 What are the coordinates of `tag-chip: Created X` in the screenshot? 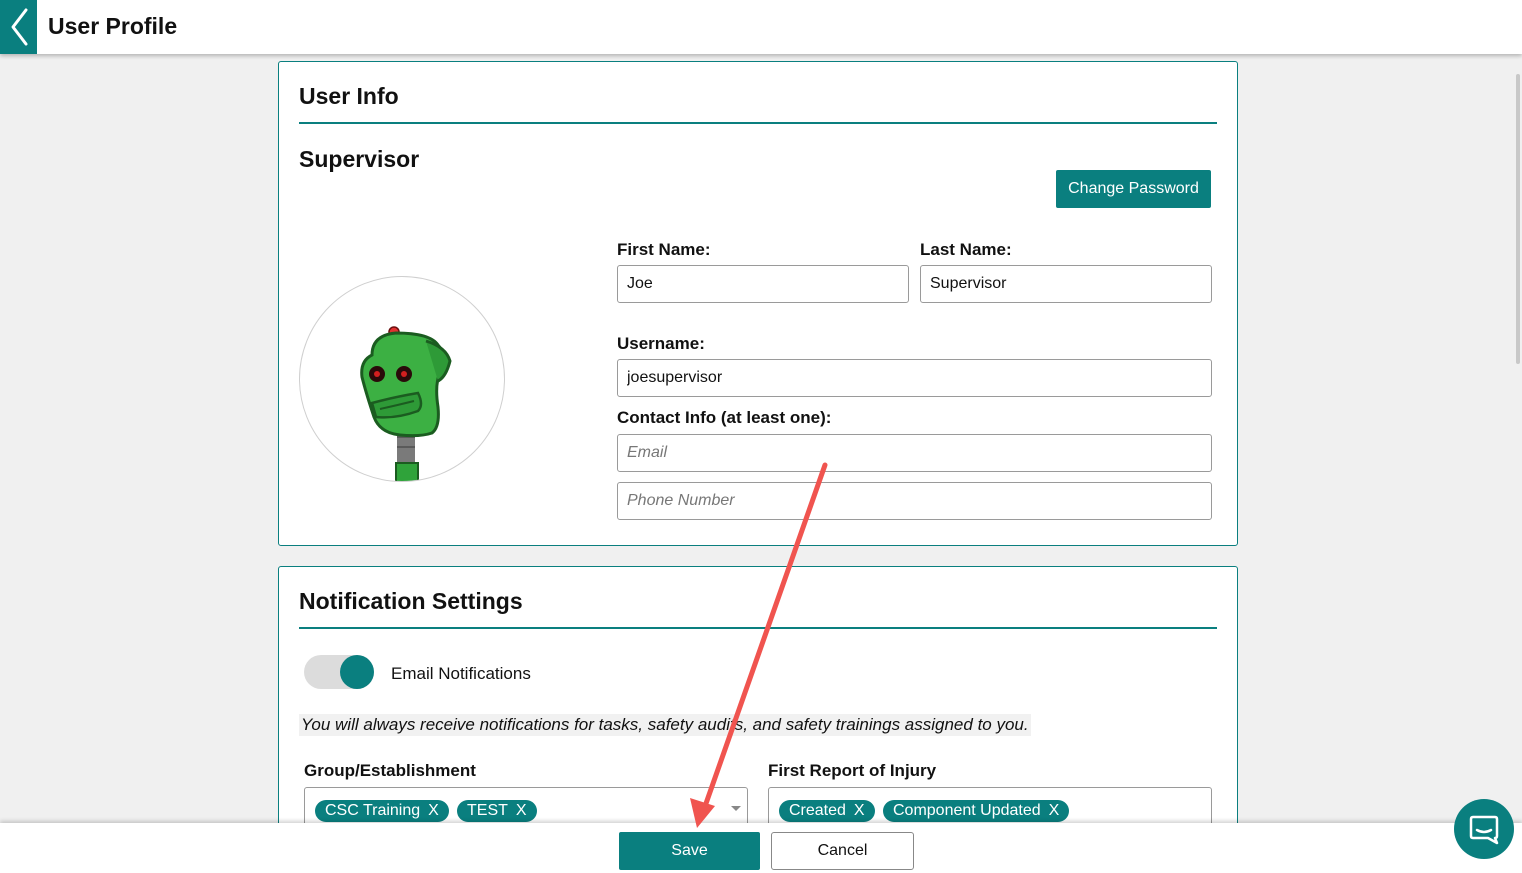 It's located at (827, 811).